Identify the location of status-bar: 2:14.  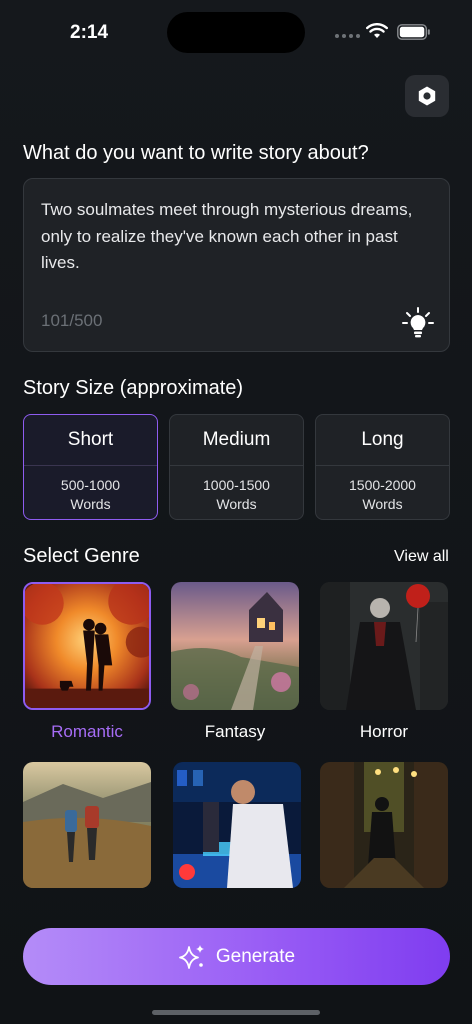
(236, 30).